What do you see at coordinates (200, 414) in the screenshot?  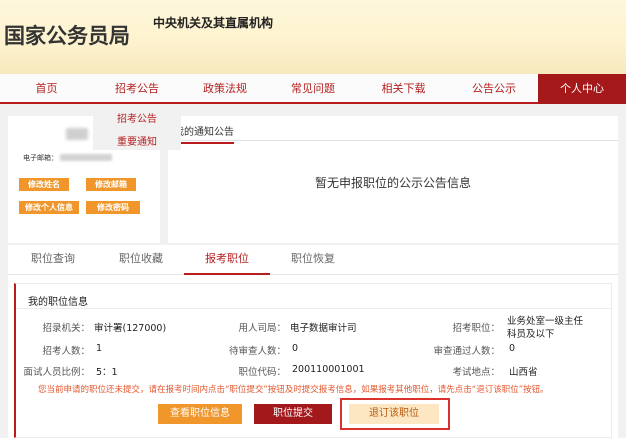 I see `view-position-button: 查看职位信息` at bounding box center [200, 414].